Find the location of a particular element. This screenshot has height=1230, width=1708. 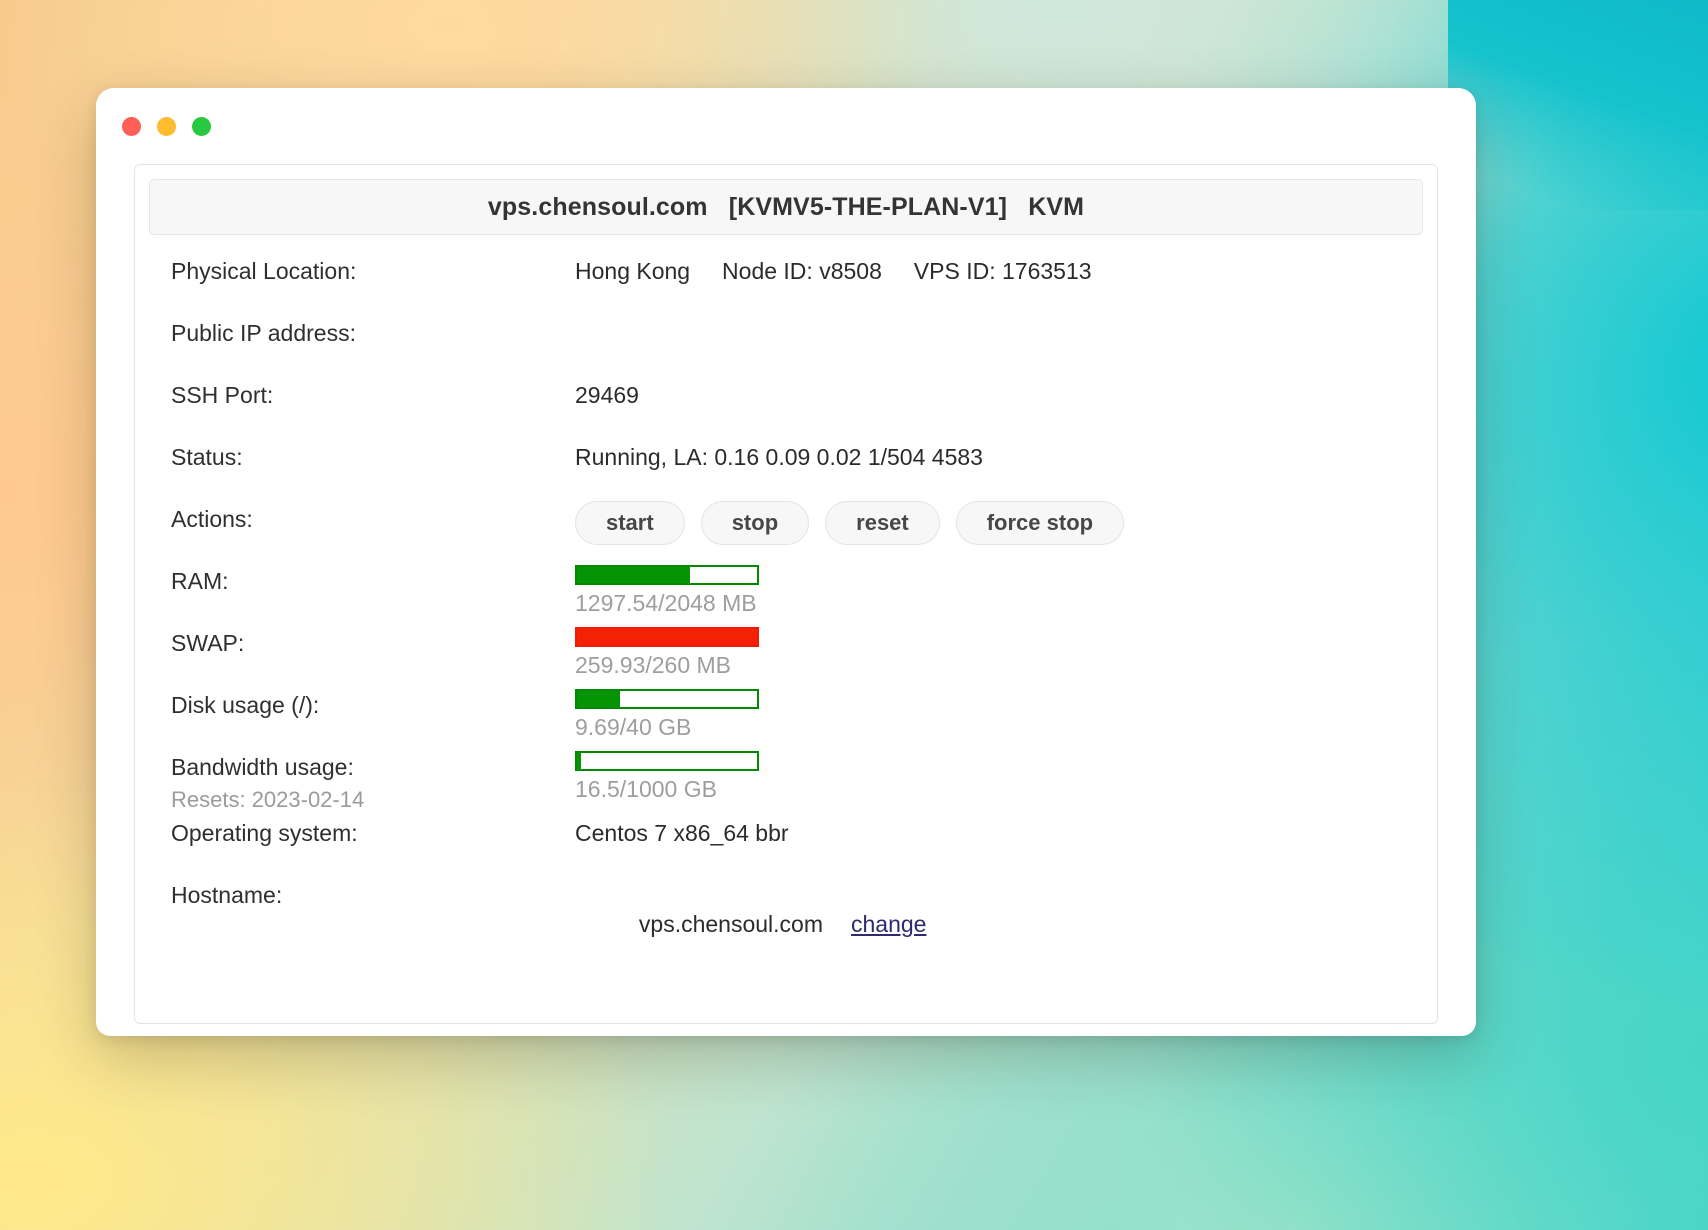

ram-progress-bar is located at coordinates (667, 575).